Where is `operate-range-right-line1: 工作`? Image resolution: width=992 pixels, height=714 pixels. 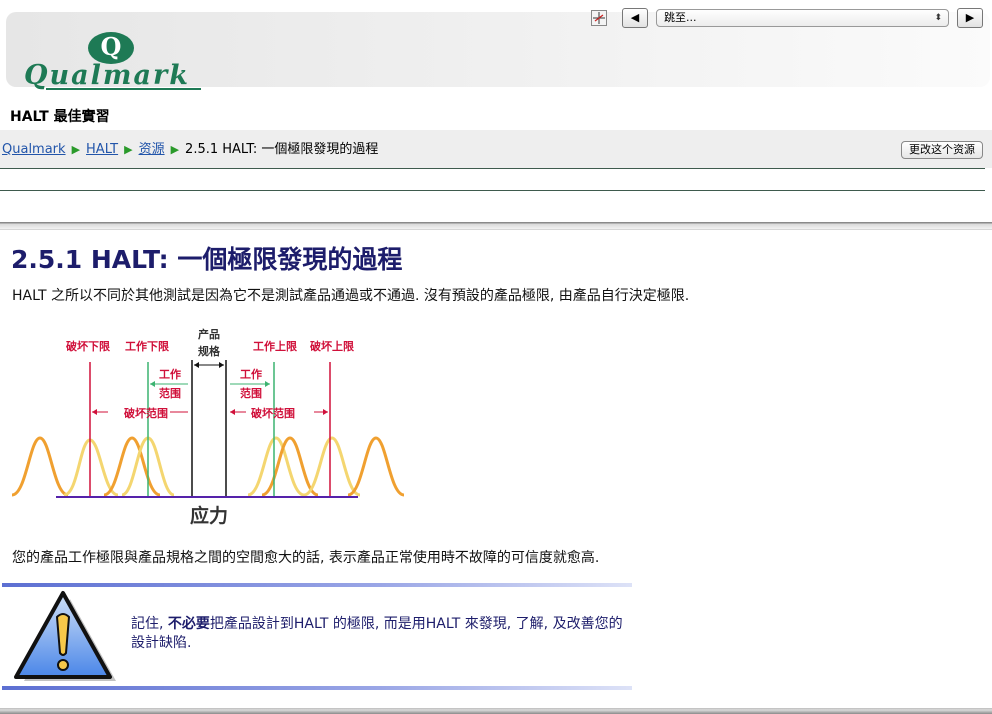
operate-range-right-line1: 工作 is located at coordinates (251, 374).